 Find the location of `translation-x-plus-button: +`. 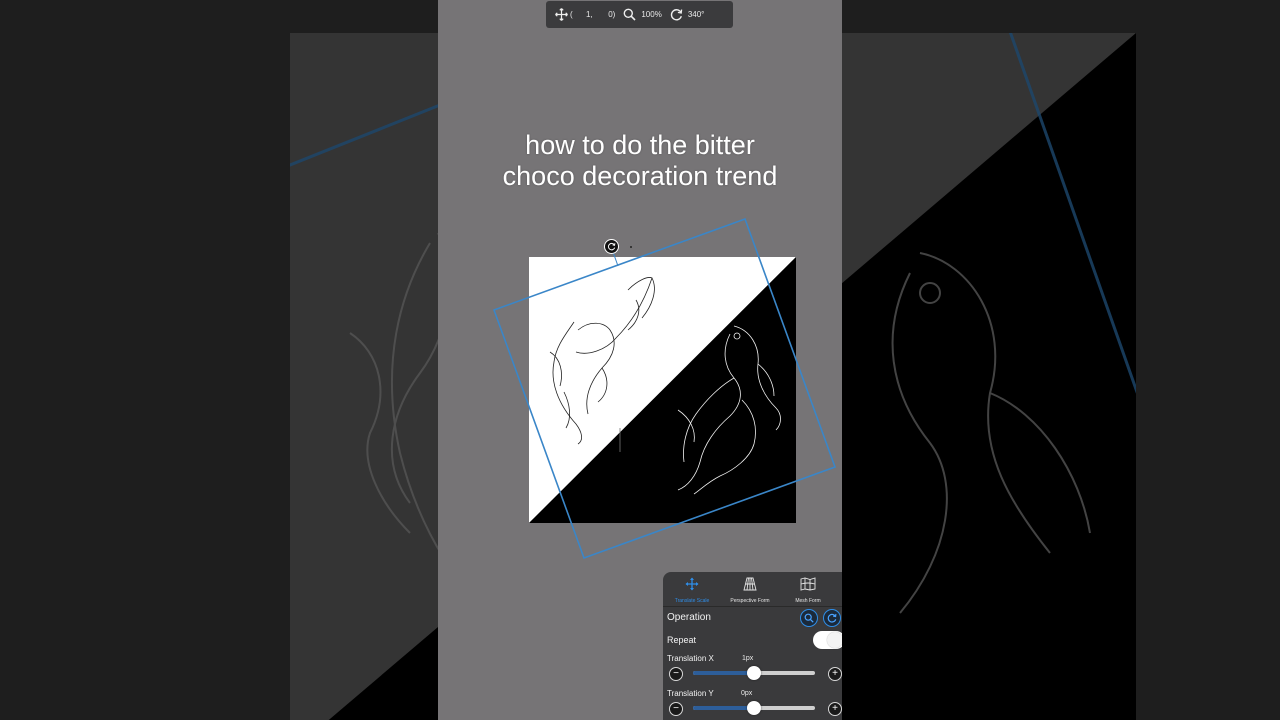

translation-x-plus-button: + is located at coordinates (835, 674).